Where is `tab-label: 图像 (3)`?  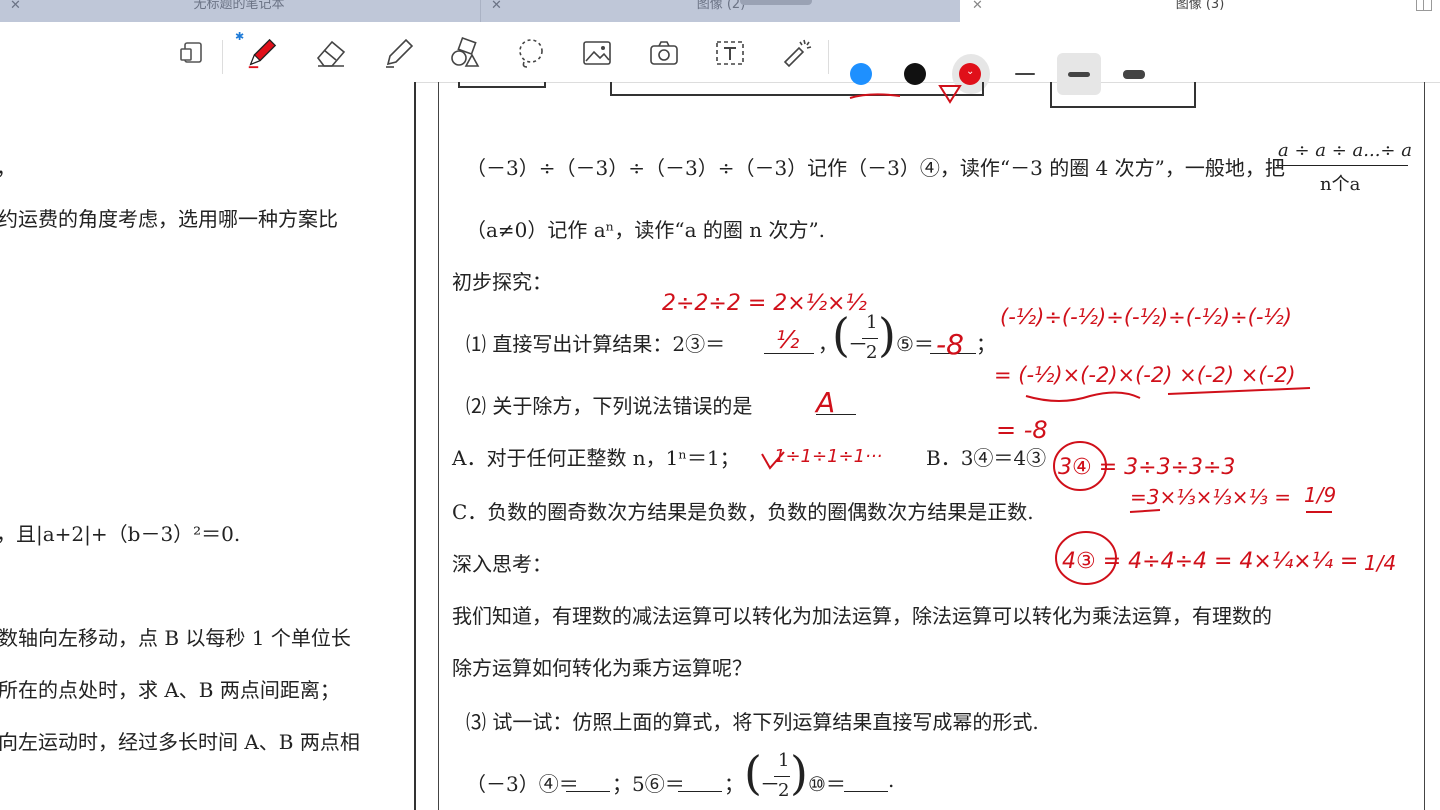 tab-label: 图像 (3) is located at coordinates (1200, 6).